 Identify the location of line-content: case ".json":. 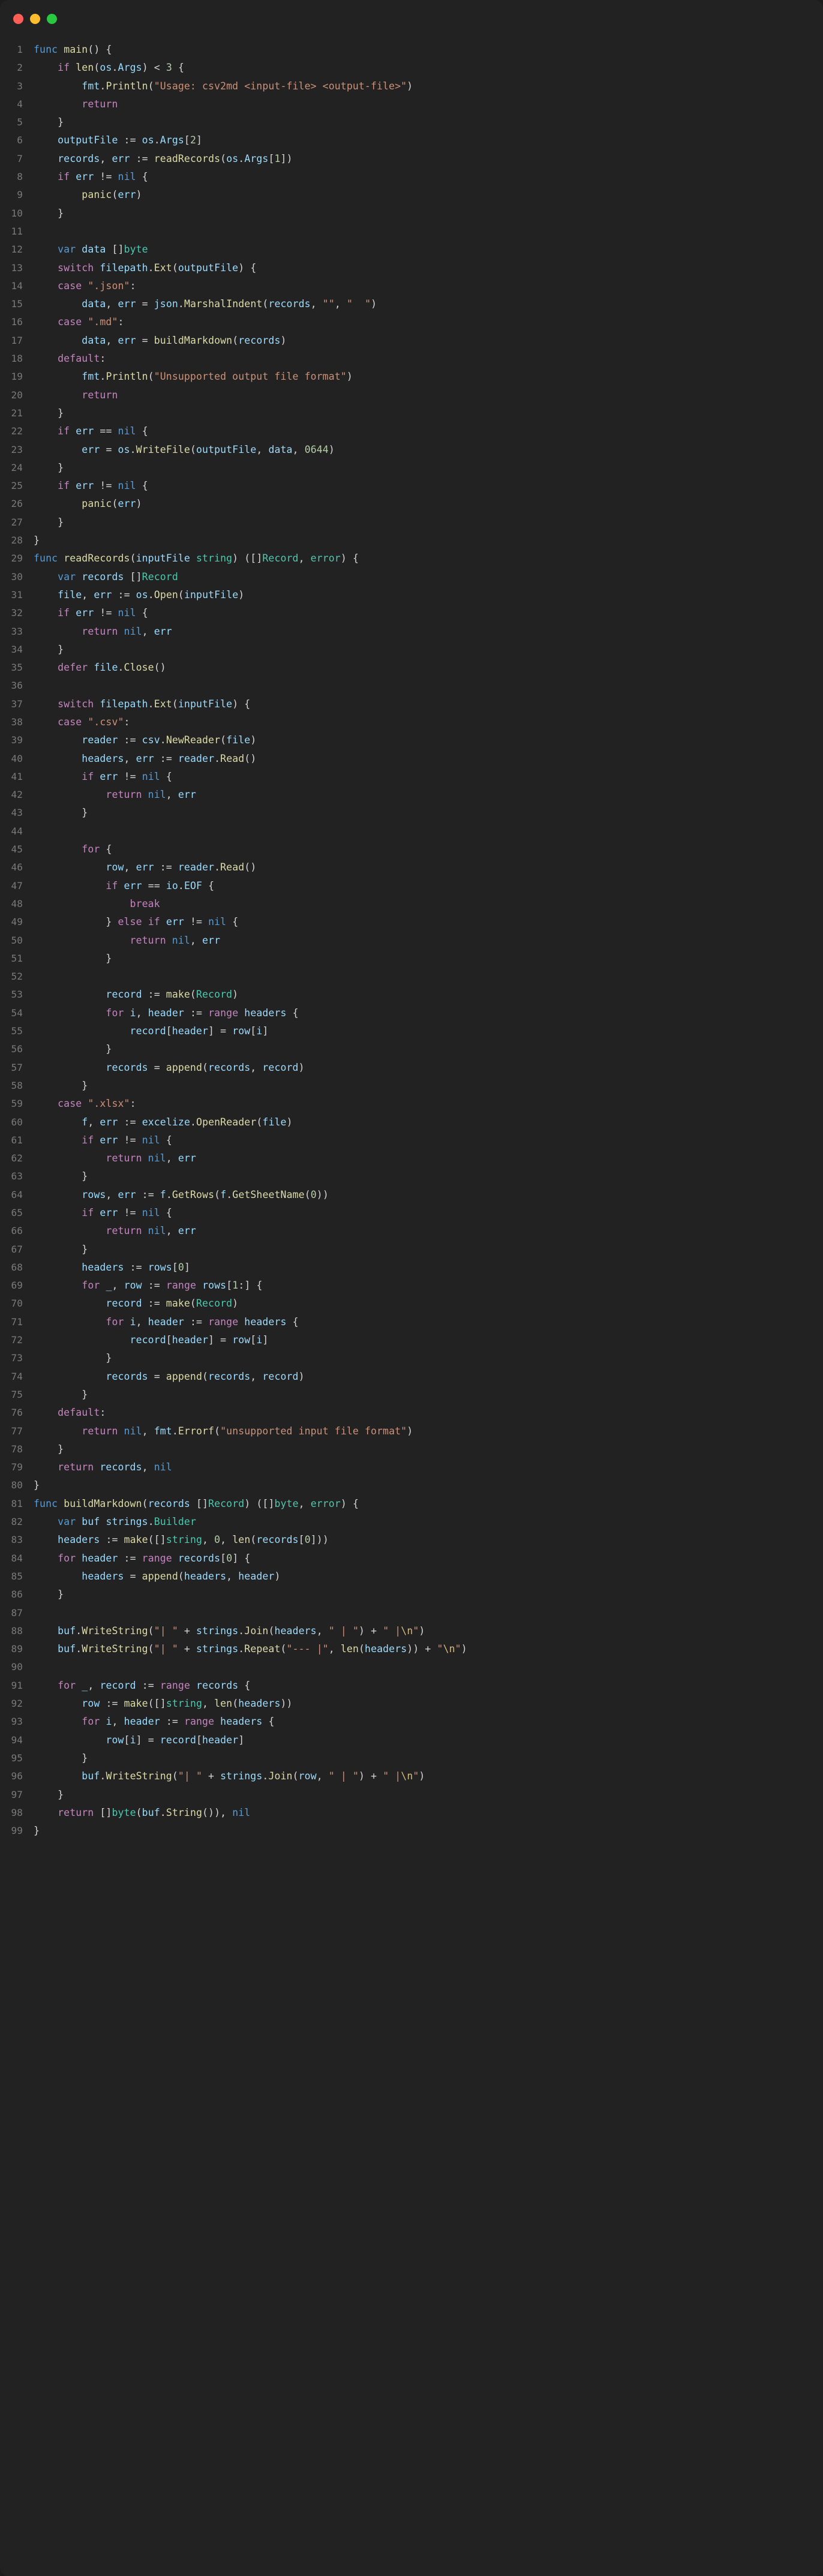
(428, 286).